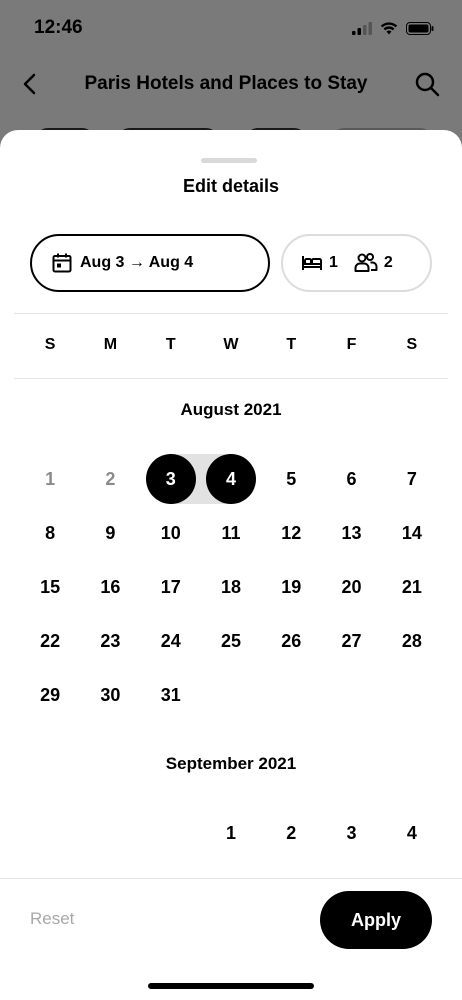 The height and width of the screenshot is (1000, 462). What do you see at coordinates (226, 83) in the screenshot?
I see `page-title: Paris Hotels and Places to Stay` at bounding box center [226, 83].